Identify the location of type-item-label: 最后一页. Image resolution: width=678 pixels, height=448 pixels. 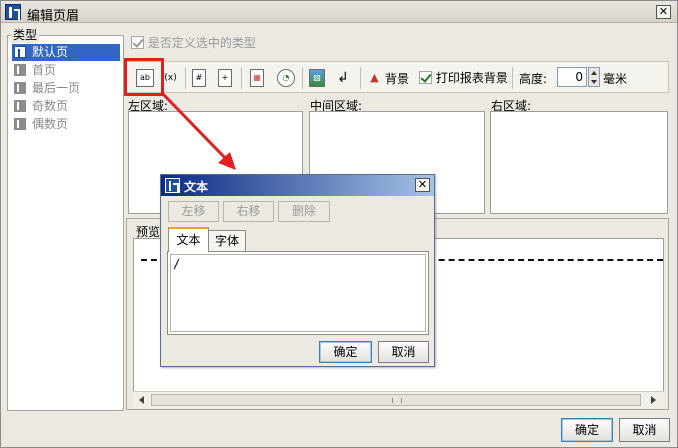
(56, 88).